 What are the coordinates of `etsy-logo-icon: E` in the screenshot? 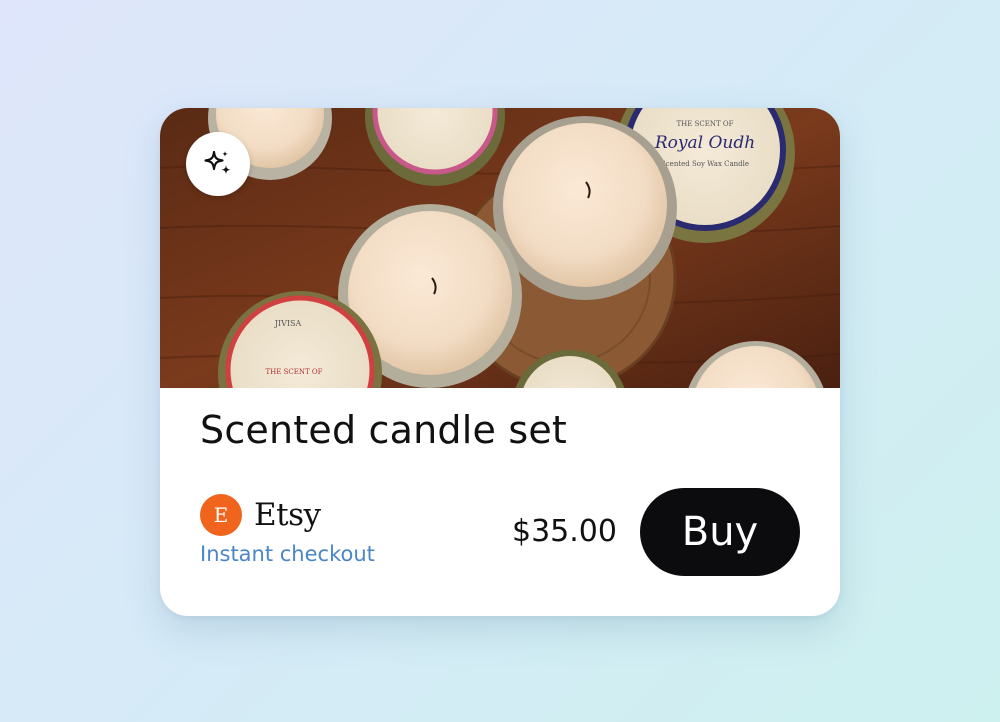 It's located at (221, 515).